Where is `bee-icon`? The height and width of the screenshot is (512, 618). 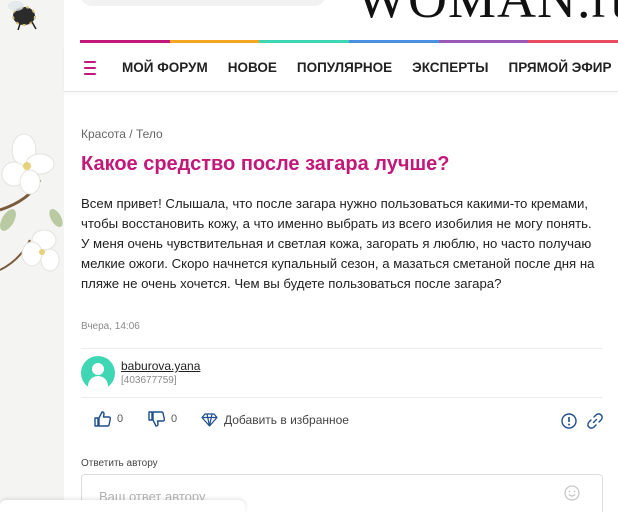 bee-icon is located at coordinates (22, 15).